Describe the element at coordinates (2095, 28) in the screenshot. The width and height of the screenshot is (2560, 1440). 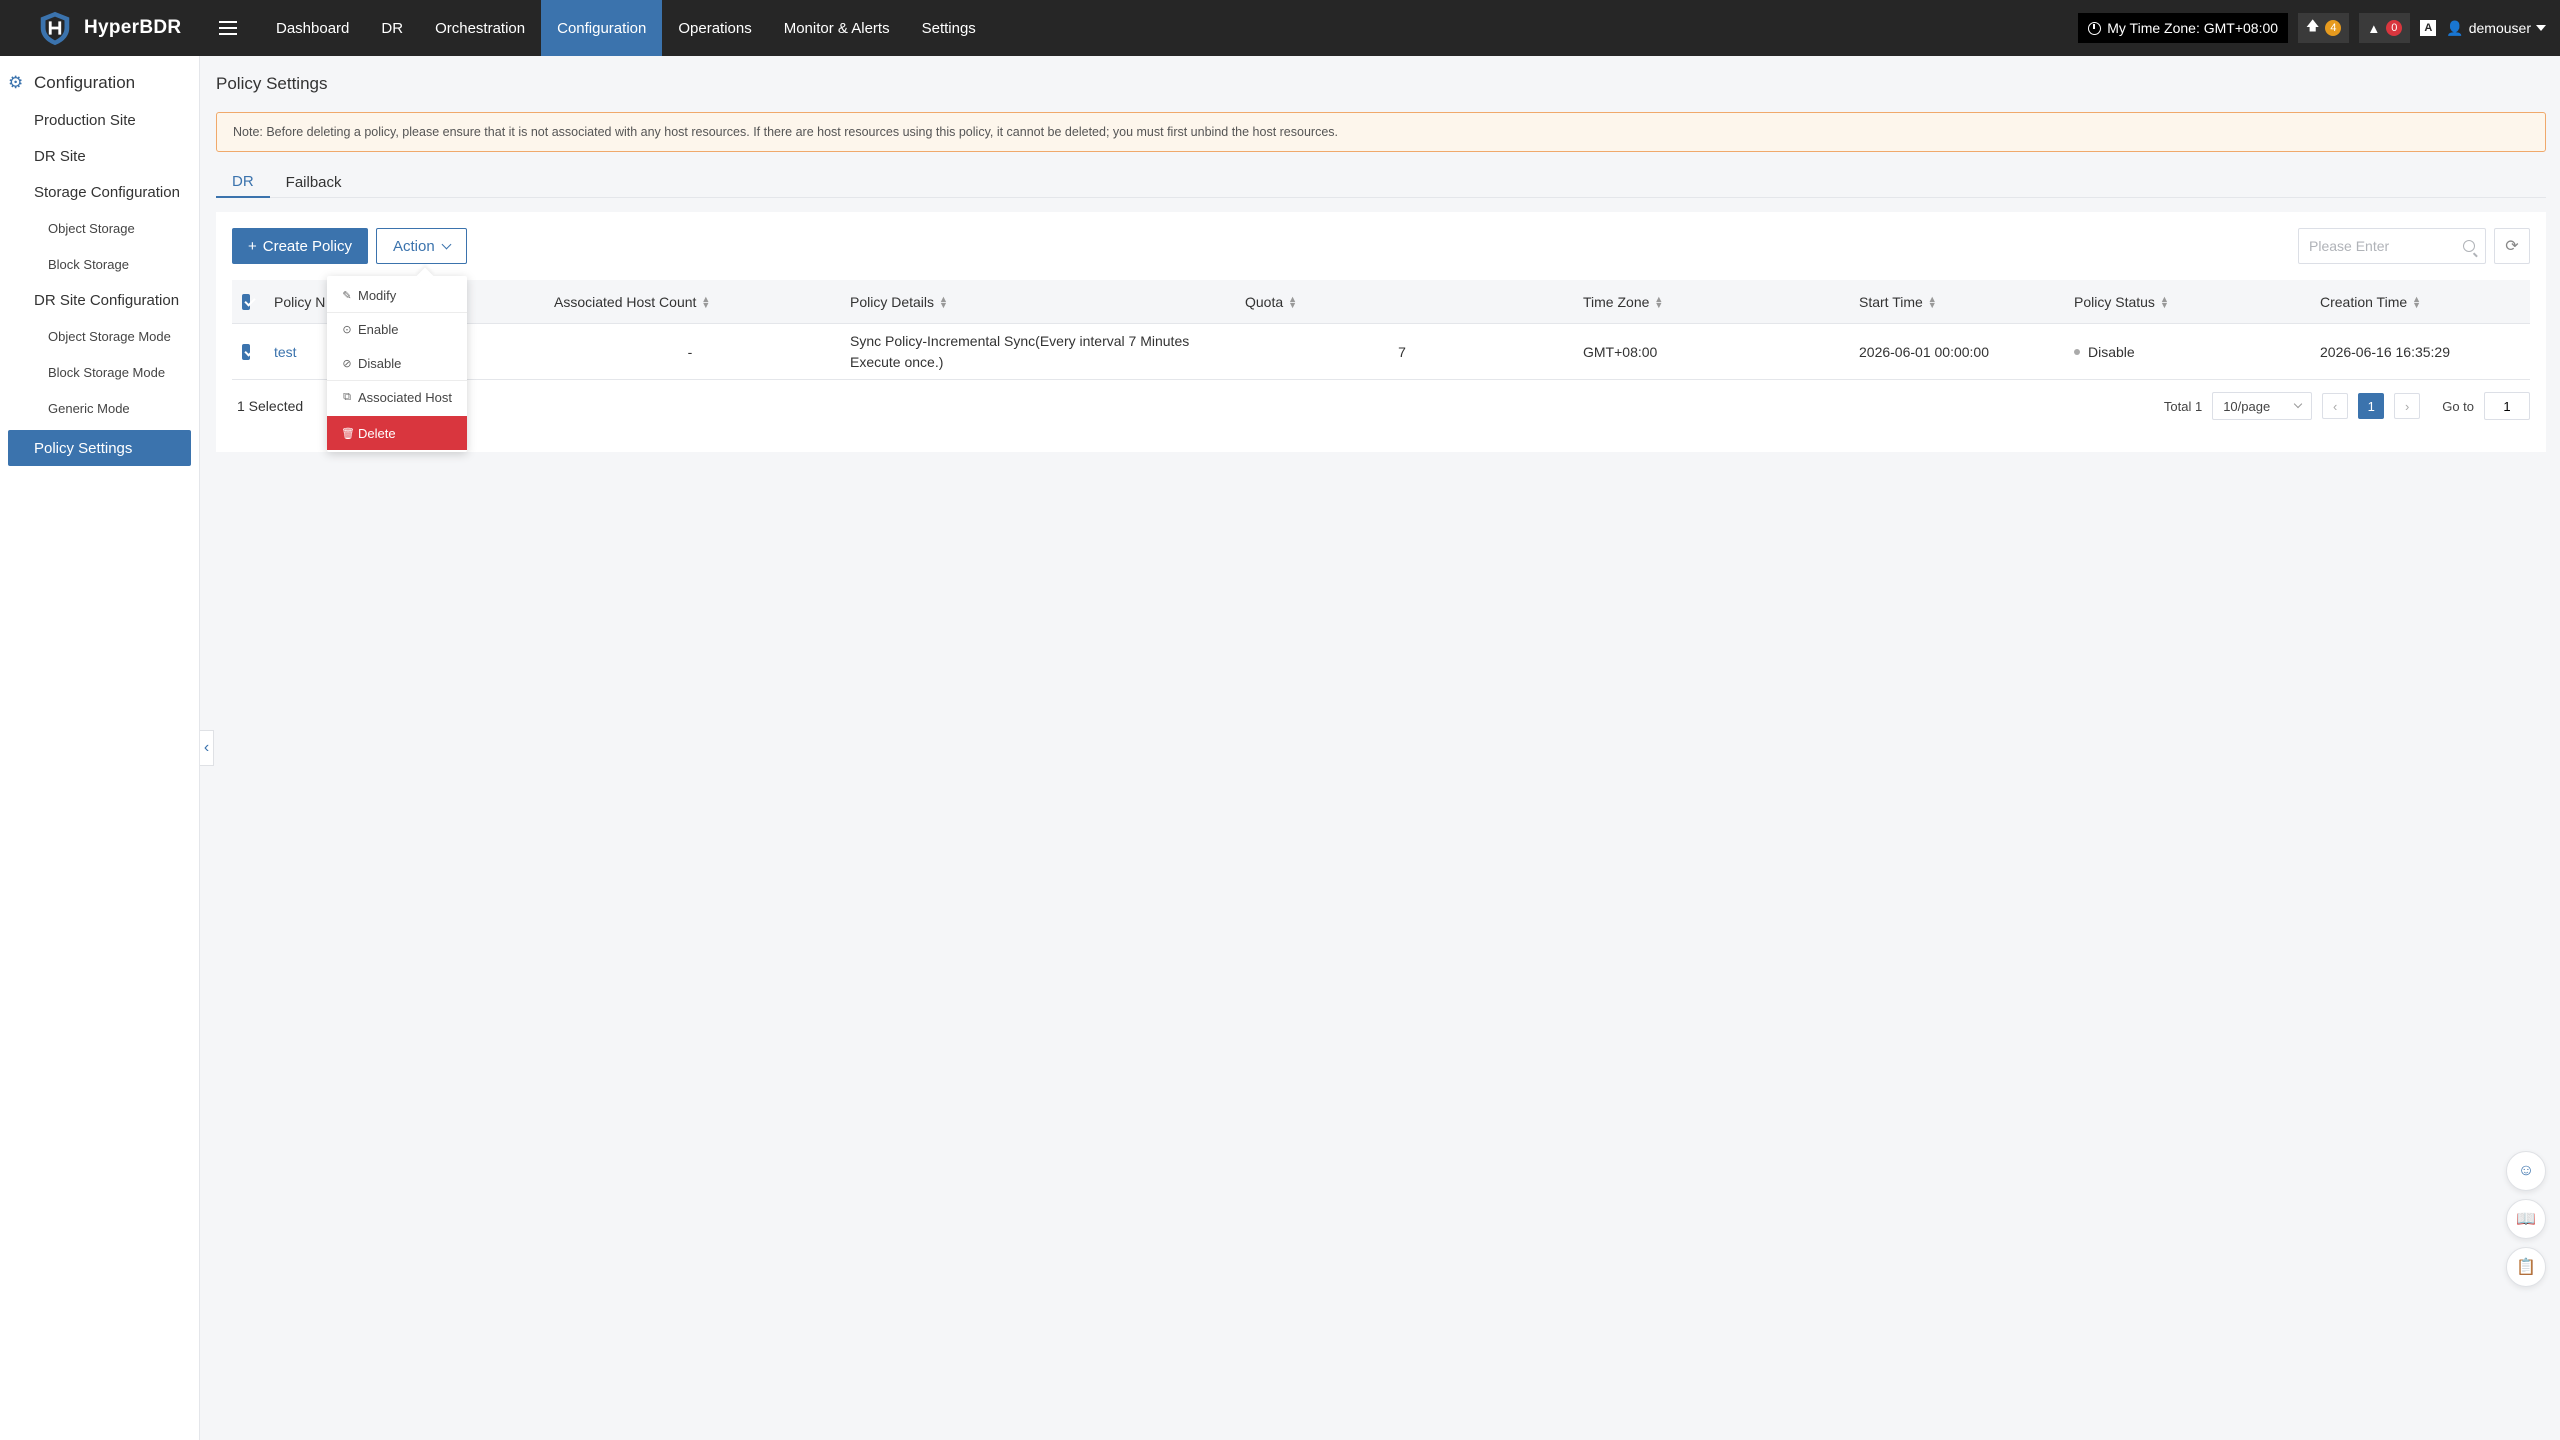
I see `clock-icon` at that location.